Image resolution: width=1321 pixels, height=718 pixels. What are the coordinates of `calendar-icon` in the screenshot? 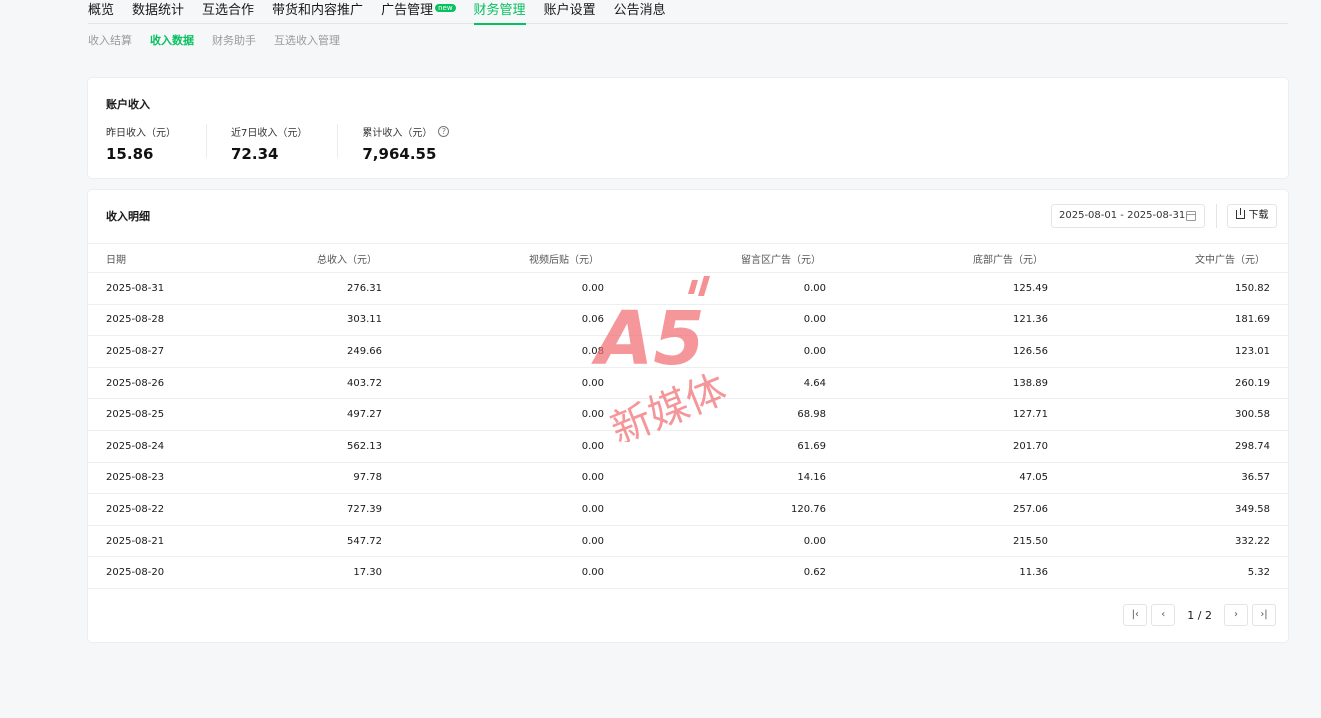 It's located at (1191, 216).